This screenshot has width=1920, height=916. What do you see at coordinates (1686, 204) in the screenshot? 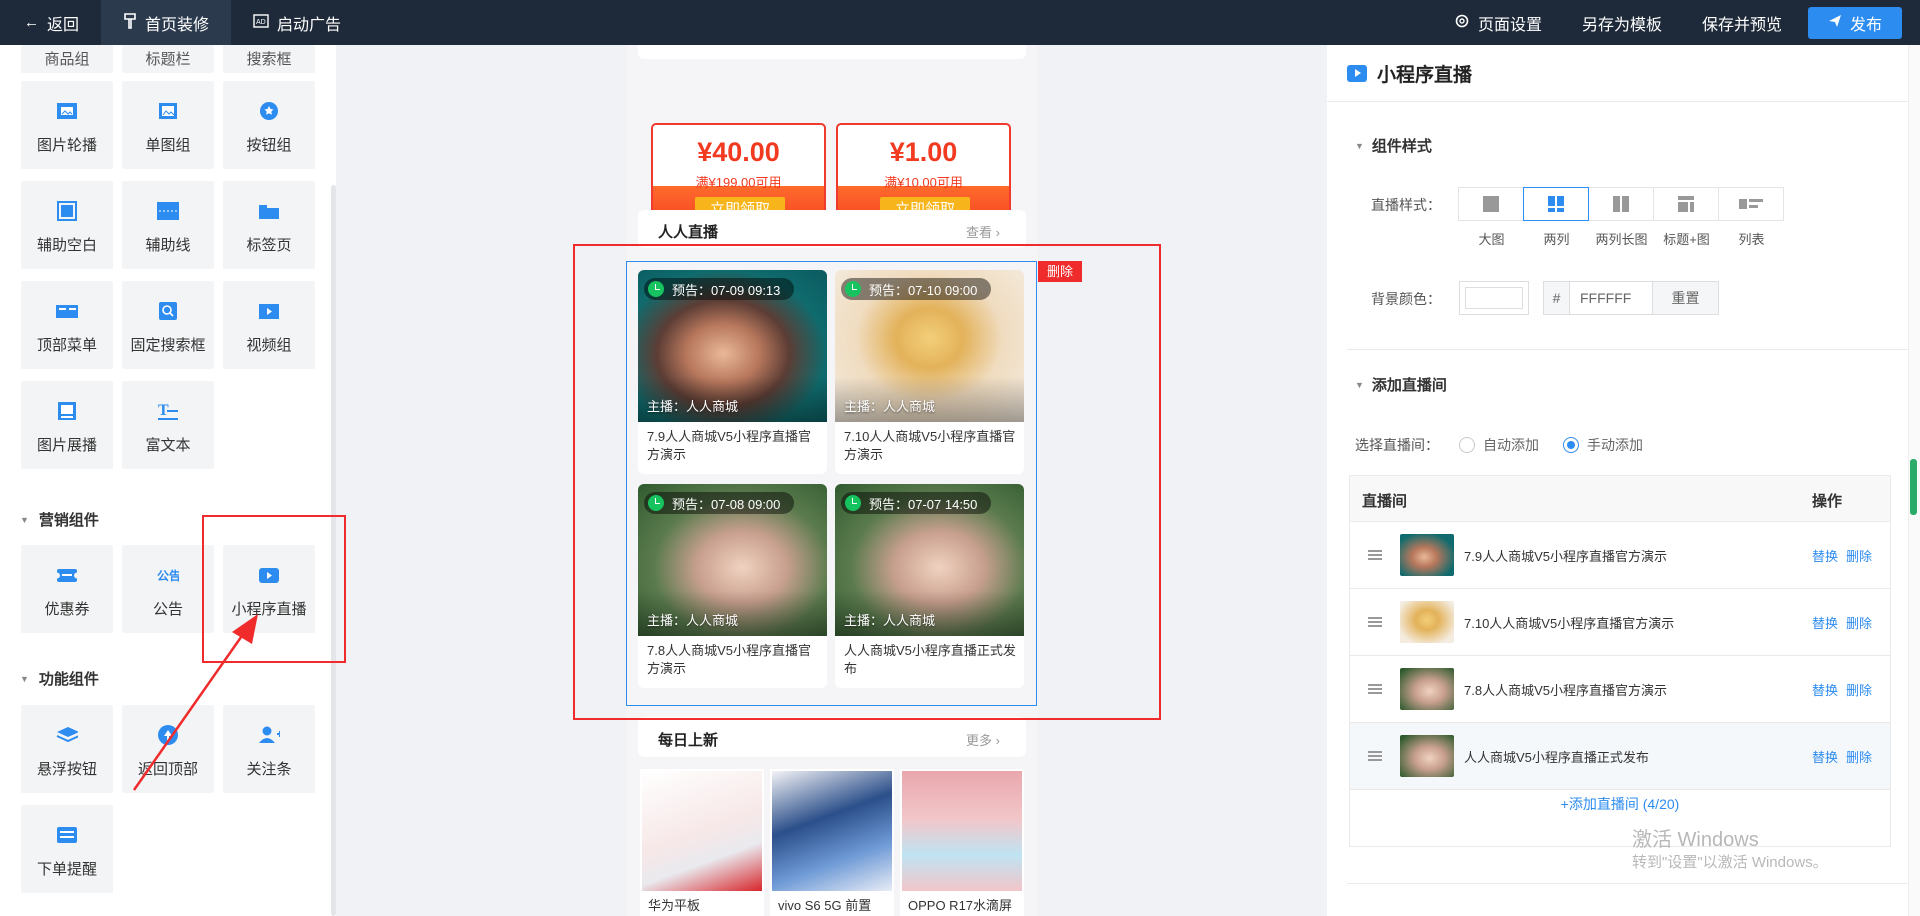
I see `style-option-title-image` at bounding box center [1686, 204].